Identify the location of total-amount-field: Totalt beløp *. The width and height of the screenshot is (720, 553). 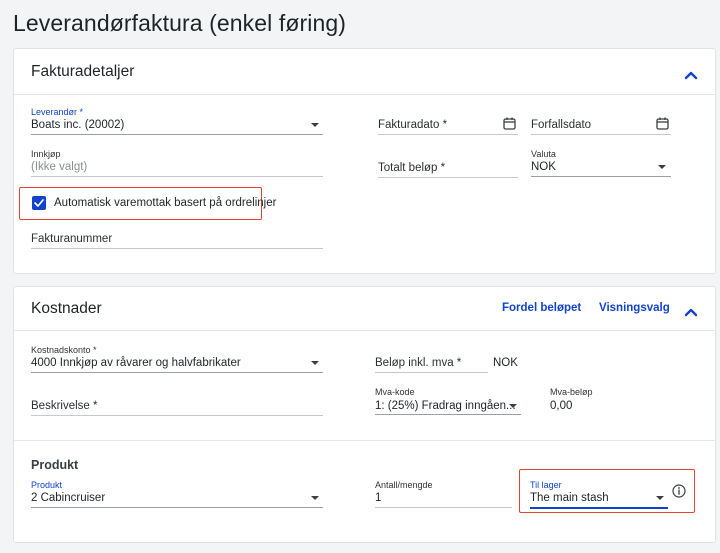
(448, 170).